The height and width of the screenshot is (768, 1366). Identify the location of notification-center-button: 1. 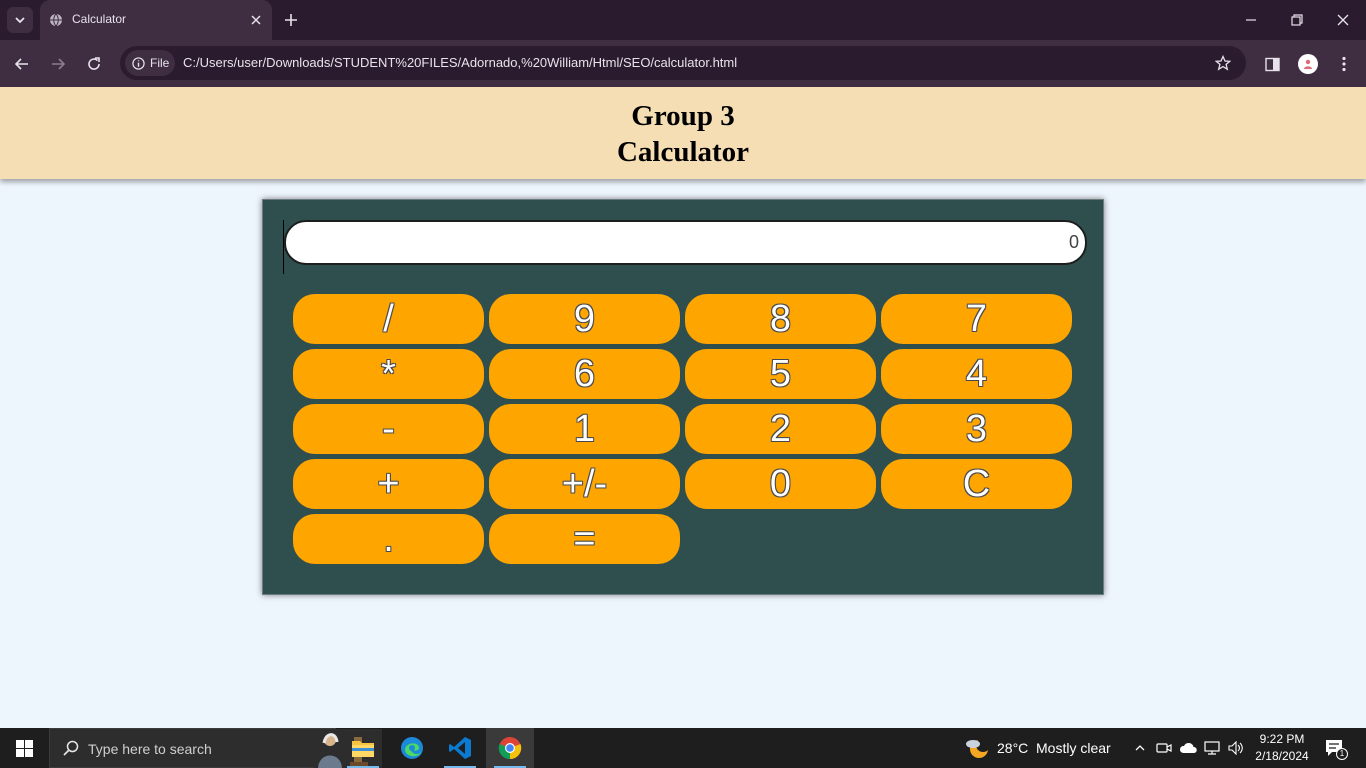
(1336, 749).